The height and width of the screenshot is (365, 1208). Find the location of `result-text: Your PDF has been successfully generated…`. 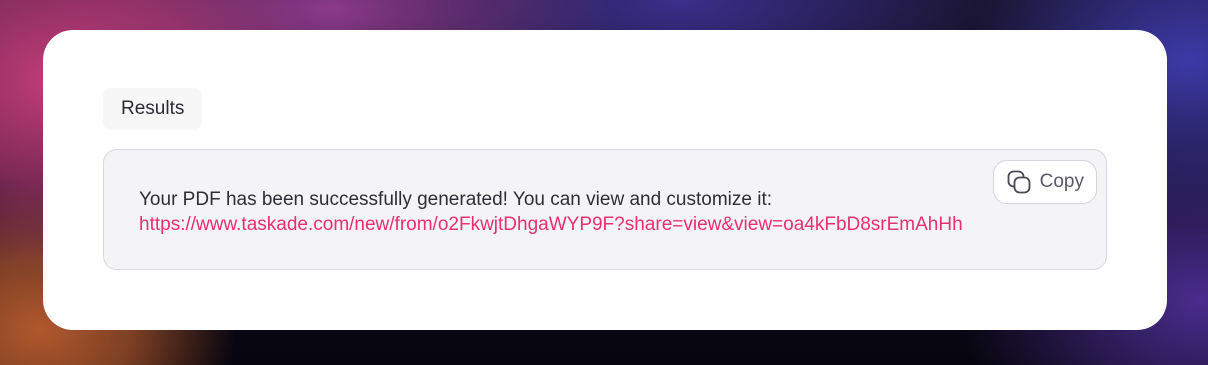

result-text: Your PDF has been successfully generated… is located at coordinates (456, 199).